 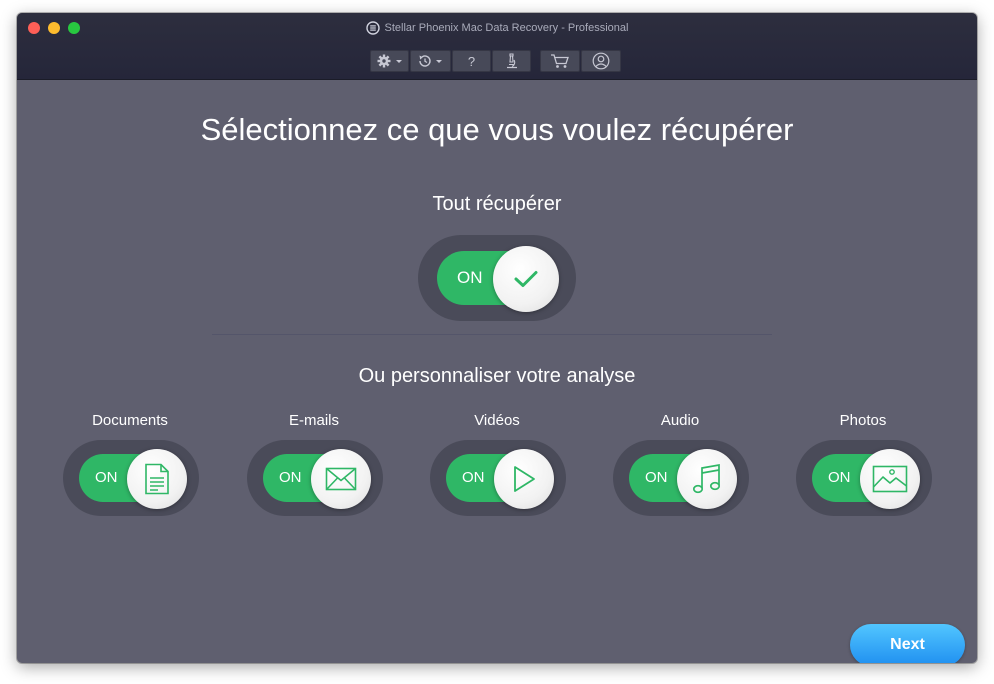 I want to click on envelope-icon, so click(x=341, y=479).